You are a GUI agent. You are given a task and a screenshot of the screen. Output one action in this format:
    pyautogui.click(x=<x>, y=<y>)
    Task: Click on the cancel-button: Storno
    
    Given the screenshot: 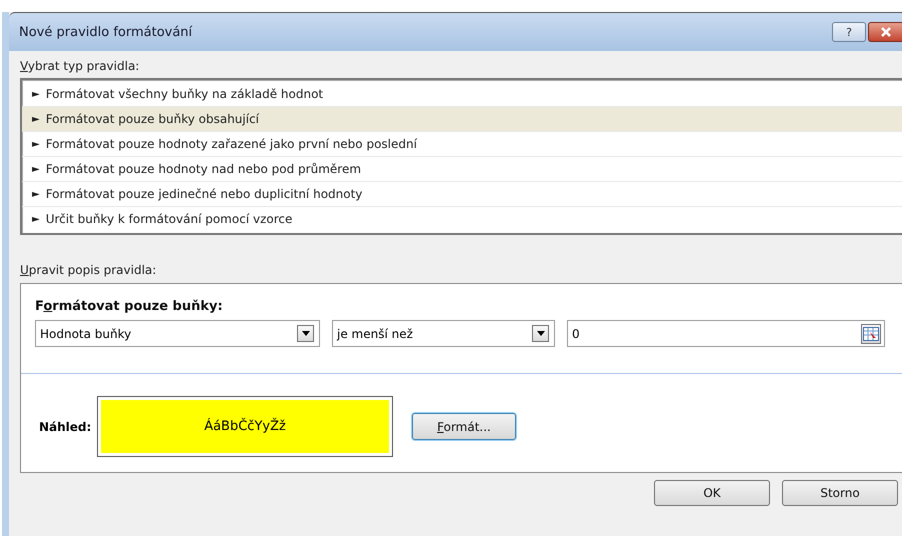 What is the action you would take?
    pyautogui.click(x=840, y=493)
    